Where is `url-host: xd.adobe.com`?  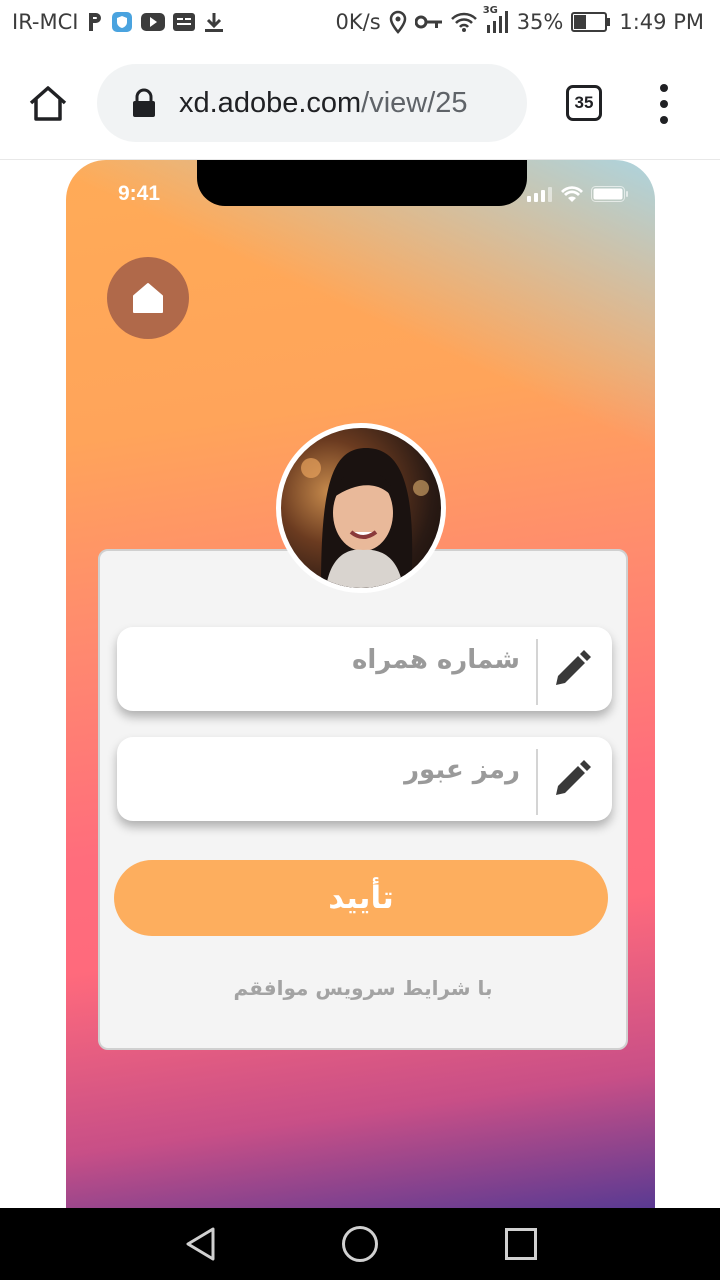 url-host: xd.adobe.com is located at coordinates (270, 102).